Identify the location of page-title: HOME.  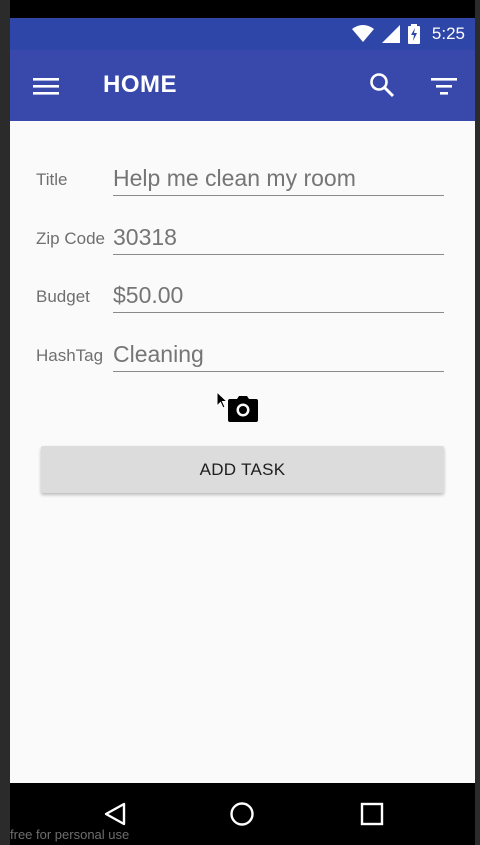
(140, 84).